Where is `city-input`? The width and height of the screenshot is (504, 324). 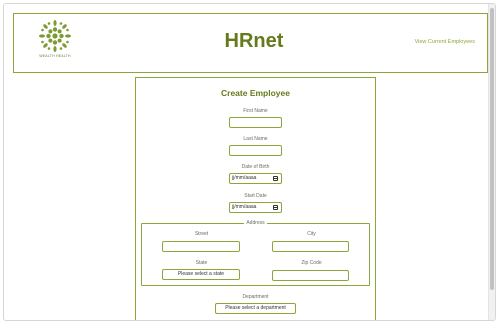
city-input is located at coordinates (310, 246).